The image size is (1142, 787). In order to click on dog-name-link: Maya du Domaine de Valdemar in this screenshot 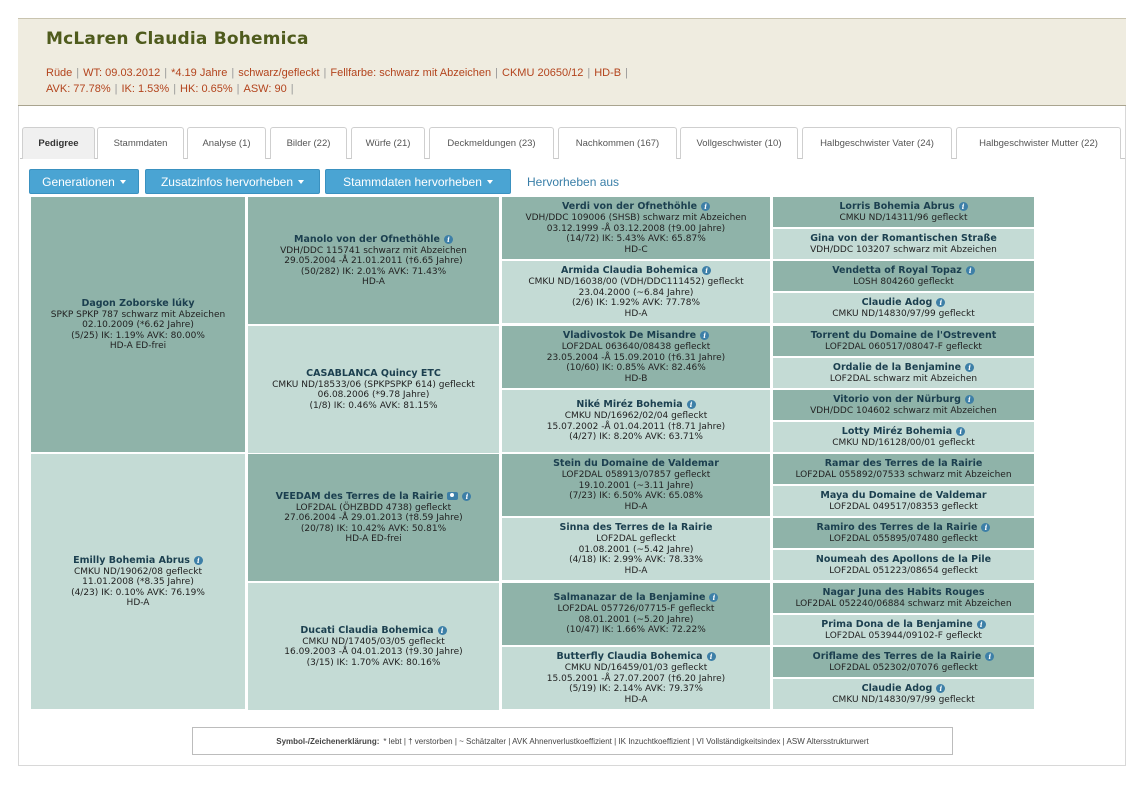, I will do `click(903, 496)`.